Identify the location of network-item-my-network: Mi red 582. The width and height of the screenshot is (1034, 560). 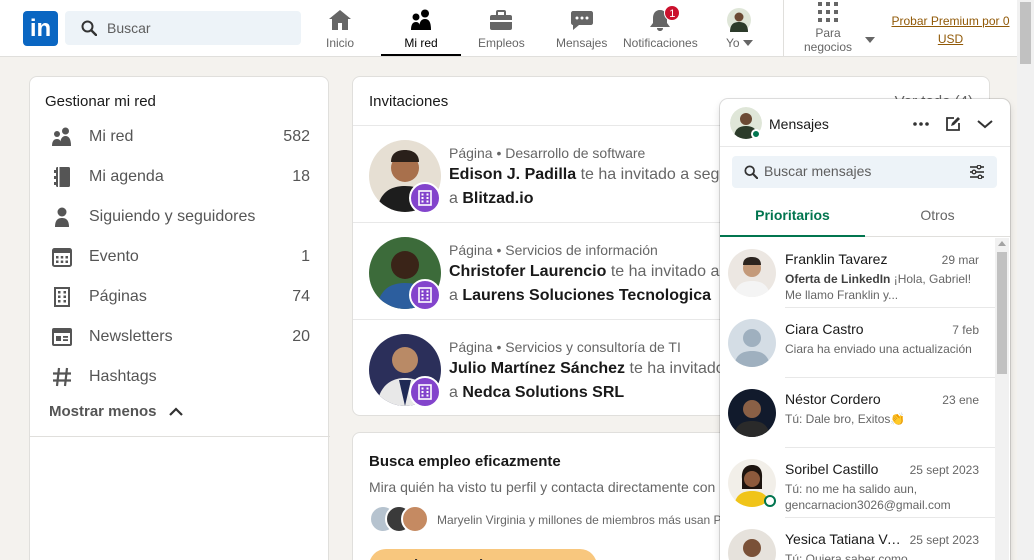
(180, 137).